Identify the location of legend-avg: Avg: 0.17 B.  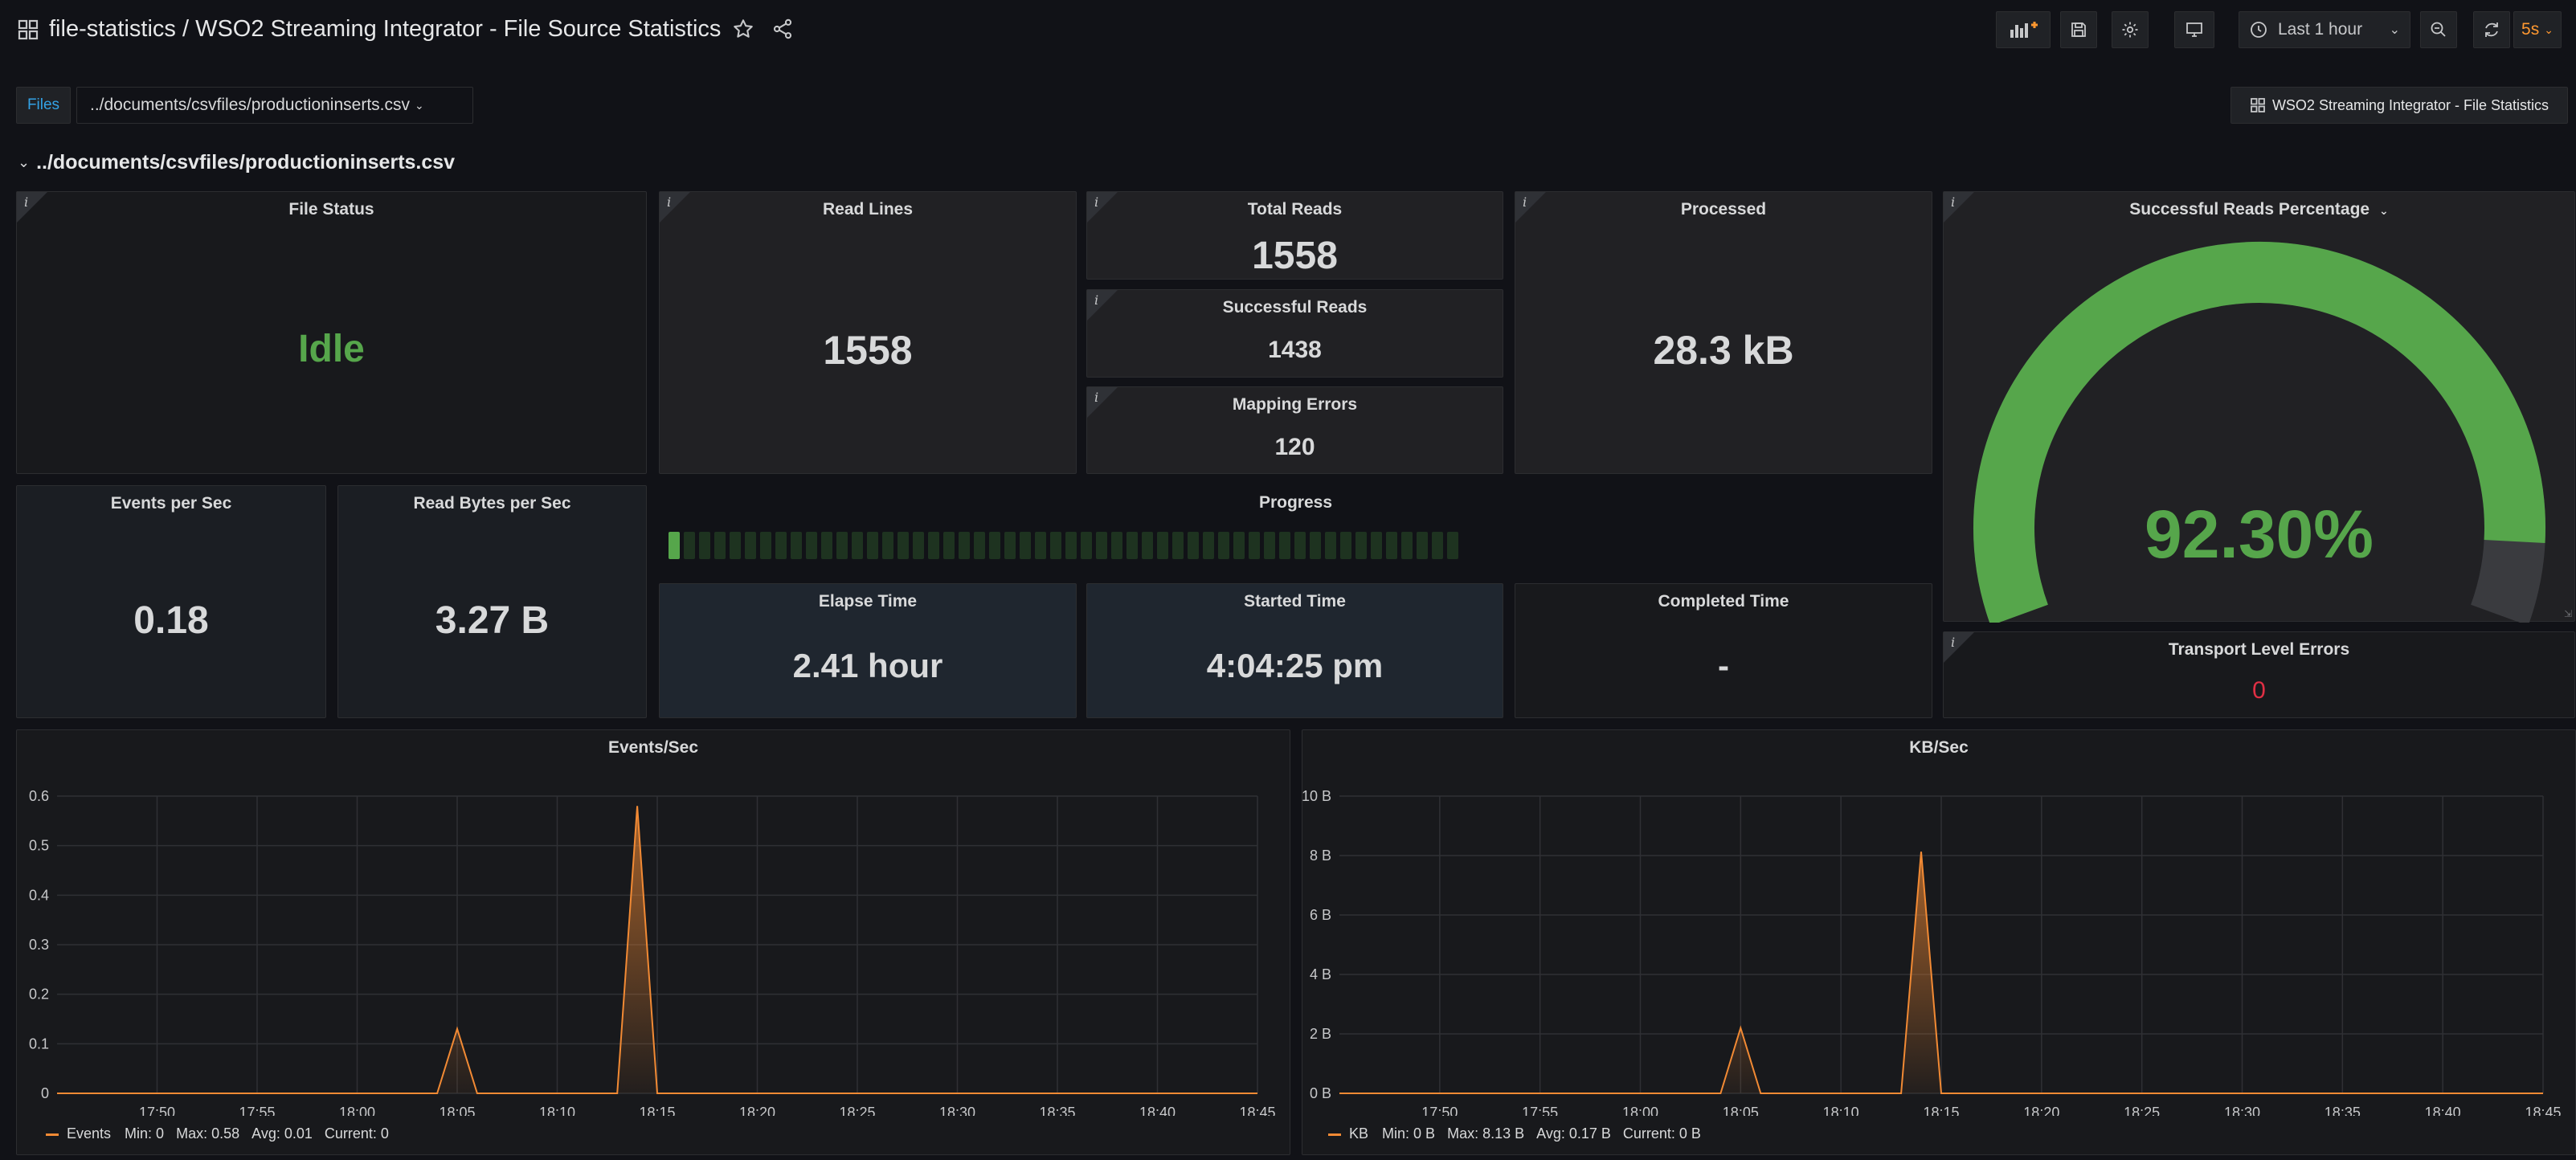
(1573, 1133).